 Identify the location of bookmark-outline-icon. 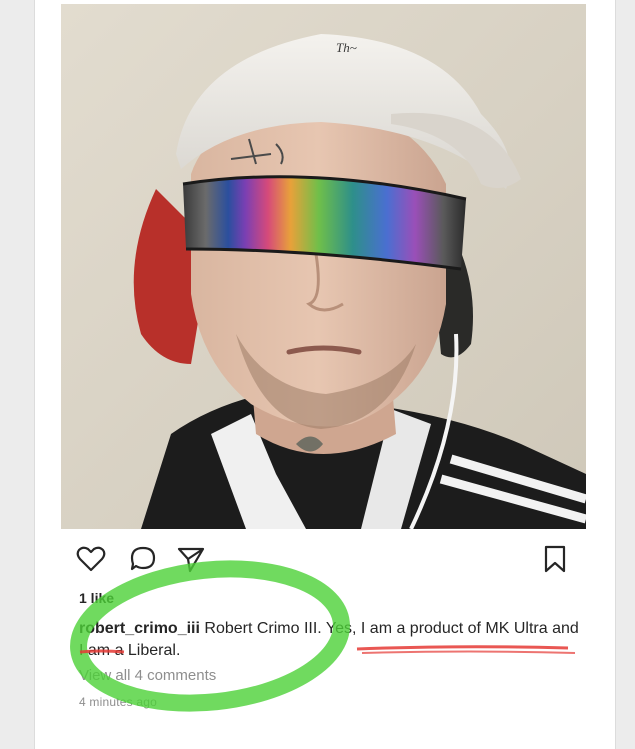
(555, 561).